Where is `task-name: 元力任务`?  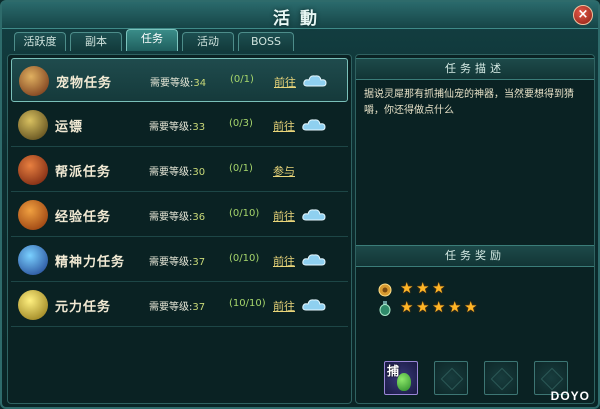
task-name: 元力任务 is located at coordinates (83, 307).